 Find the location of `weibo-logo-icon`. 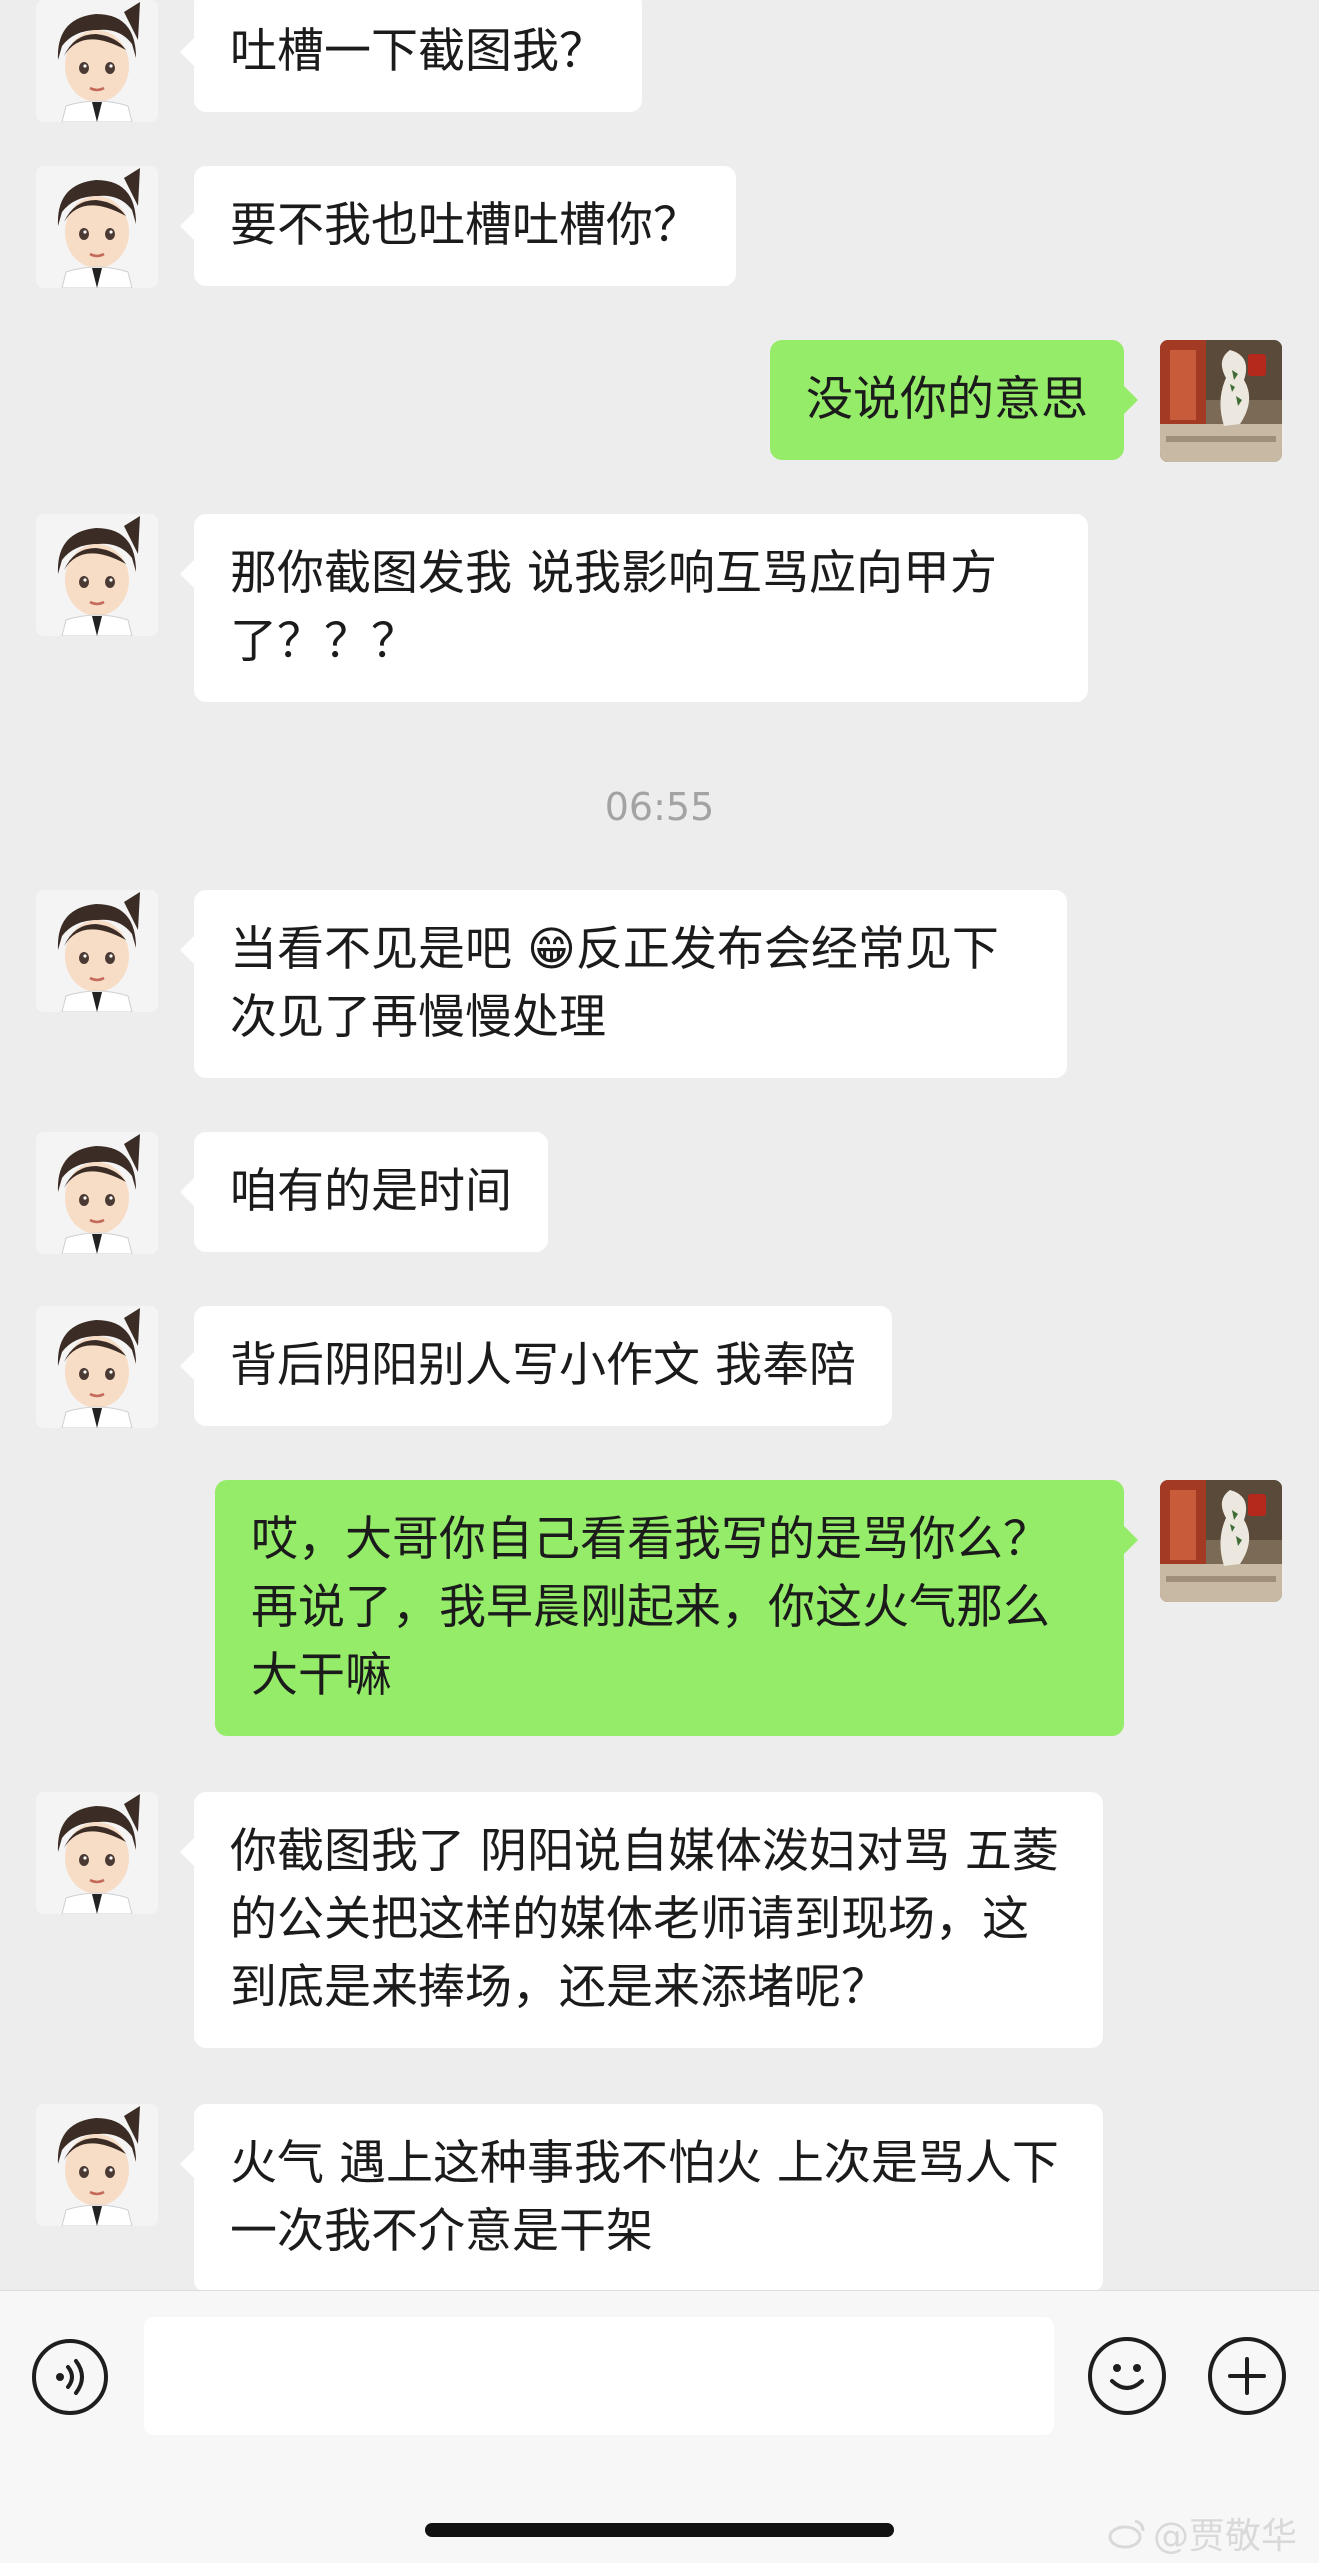

weibo-logo-icon is located at coordinates (1126, 2534).